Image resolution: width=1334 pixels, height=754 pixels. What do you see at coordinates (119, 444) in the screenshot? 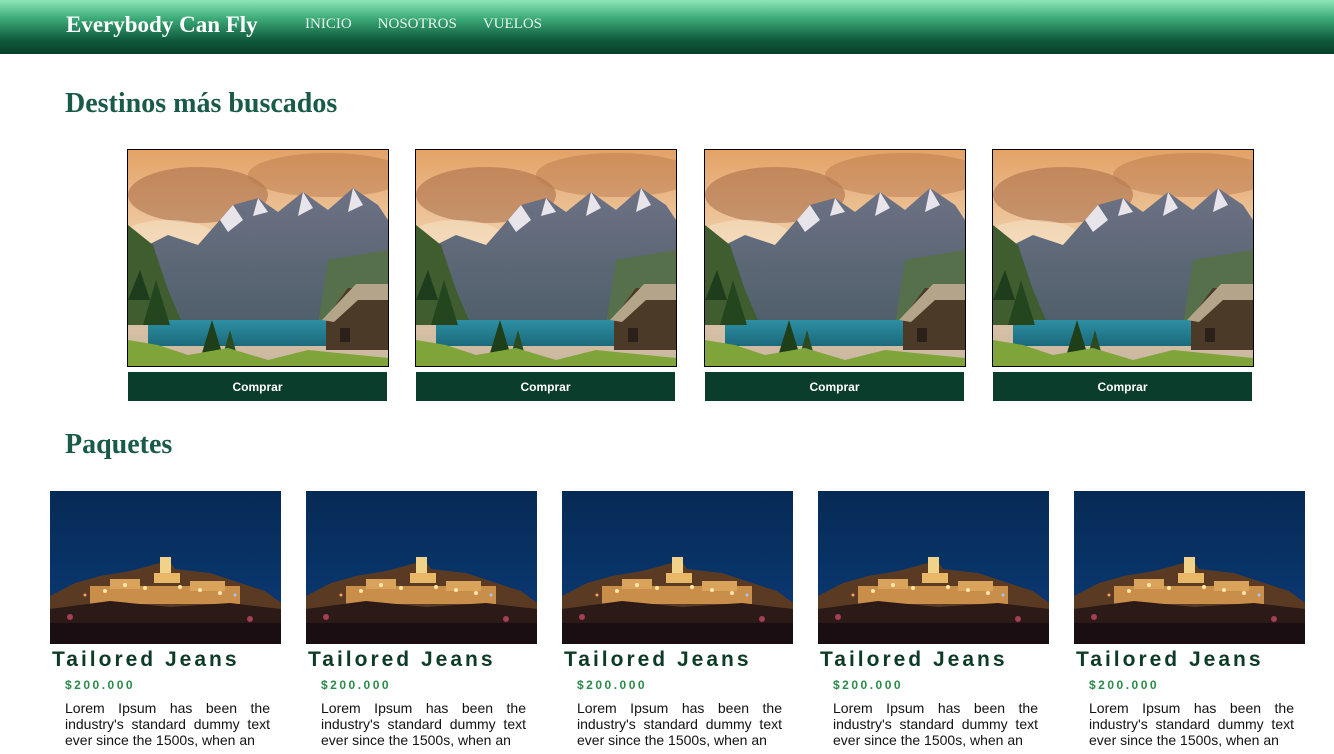
I see `section-title-paquetes: Paquetes` at bounding box center [119, 444].